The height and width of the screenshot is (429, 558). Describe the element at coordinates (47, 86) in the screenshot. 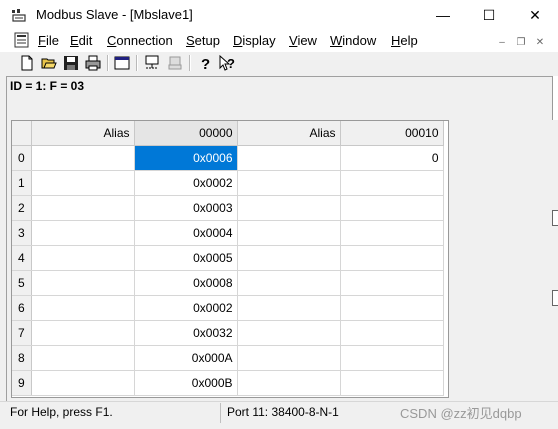

I see `slave-id-line: ID = 1: F = 03` at that location.